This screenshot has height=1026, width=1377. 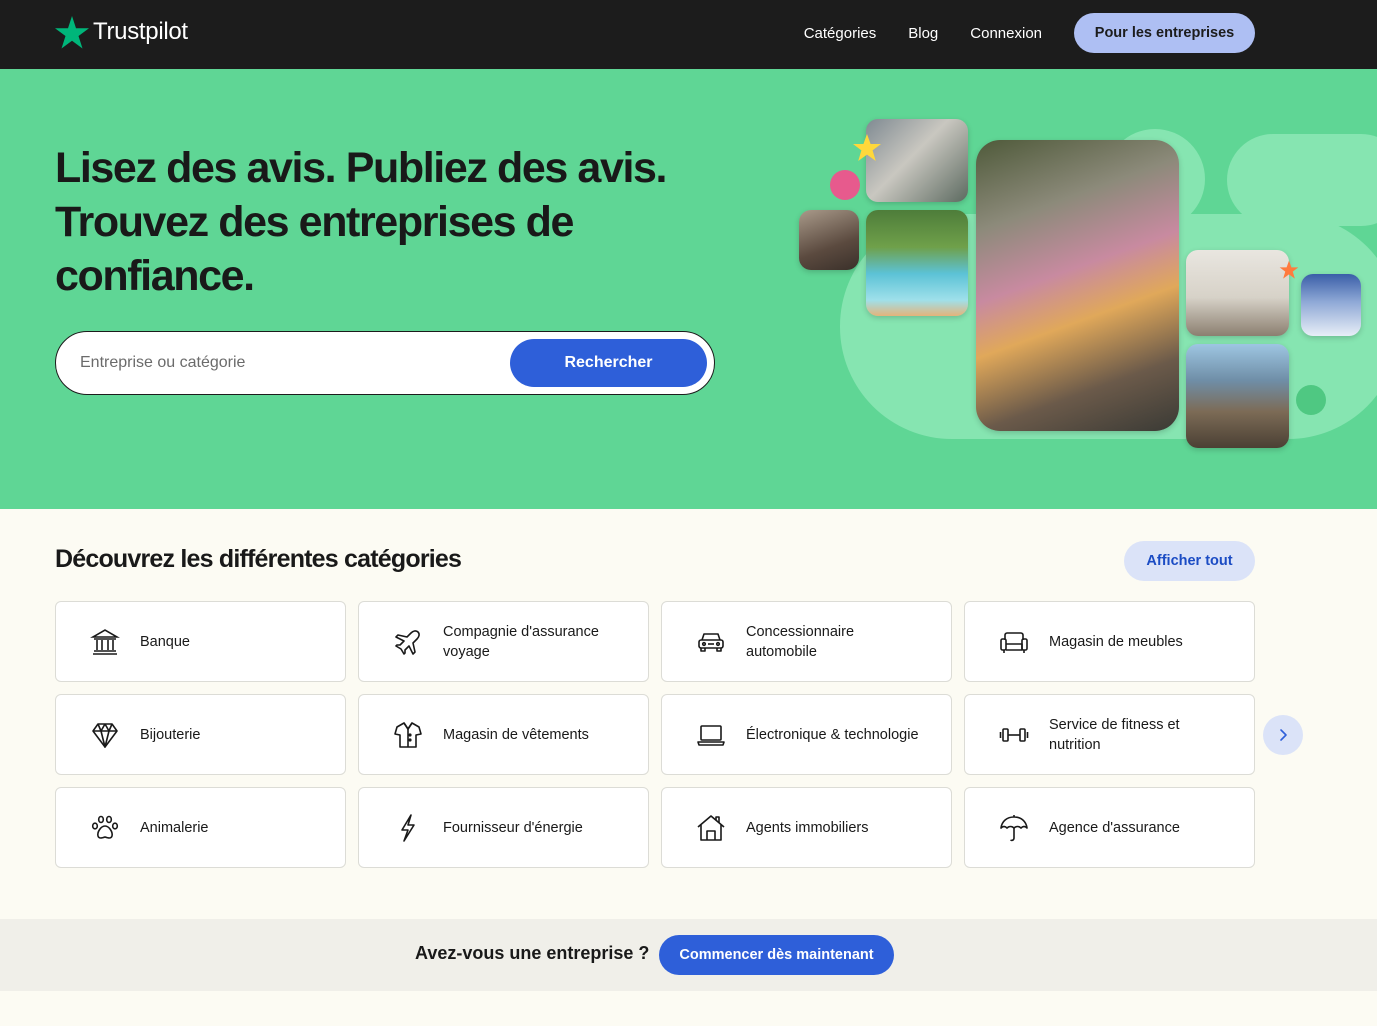 What do you see at coordinates (711, 642) in the screenshot?
I see `car-icon` at bounding box center [711, 642].